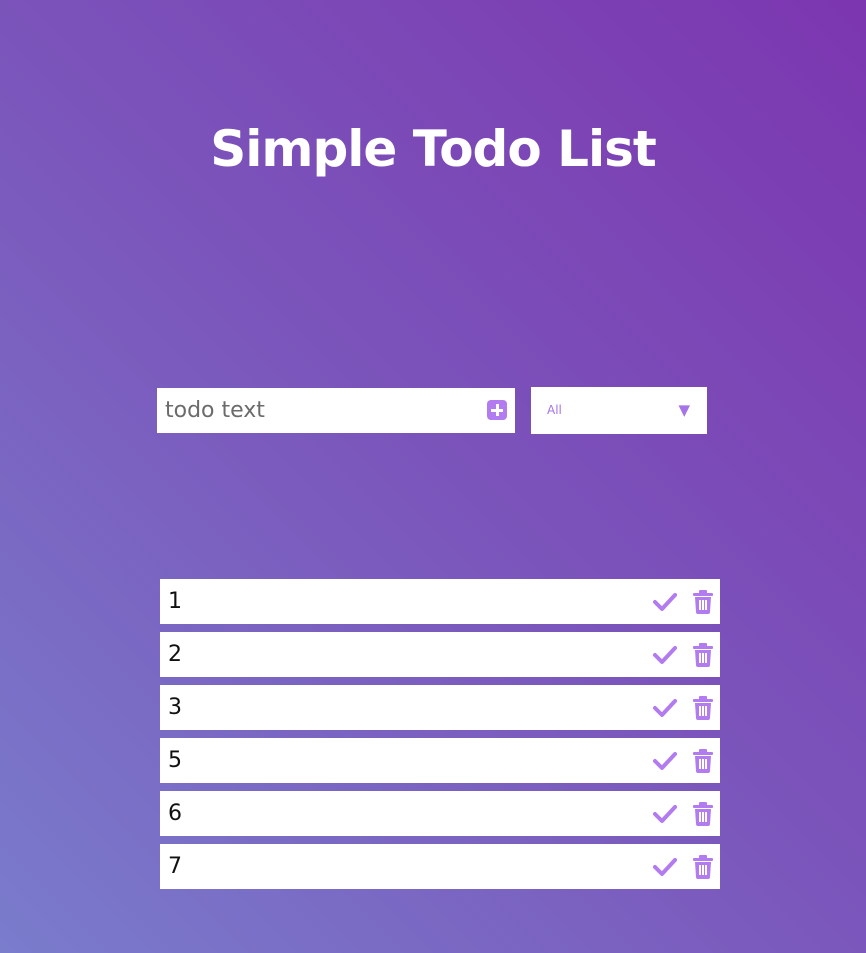  Describe the element at coordinates (175, 654) in the screenshot. I see `todo-item-text: 2` at that location.